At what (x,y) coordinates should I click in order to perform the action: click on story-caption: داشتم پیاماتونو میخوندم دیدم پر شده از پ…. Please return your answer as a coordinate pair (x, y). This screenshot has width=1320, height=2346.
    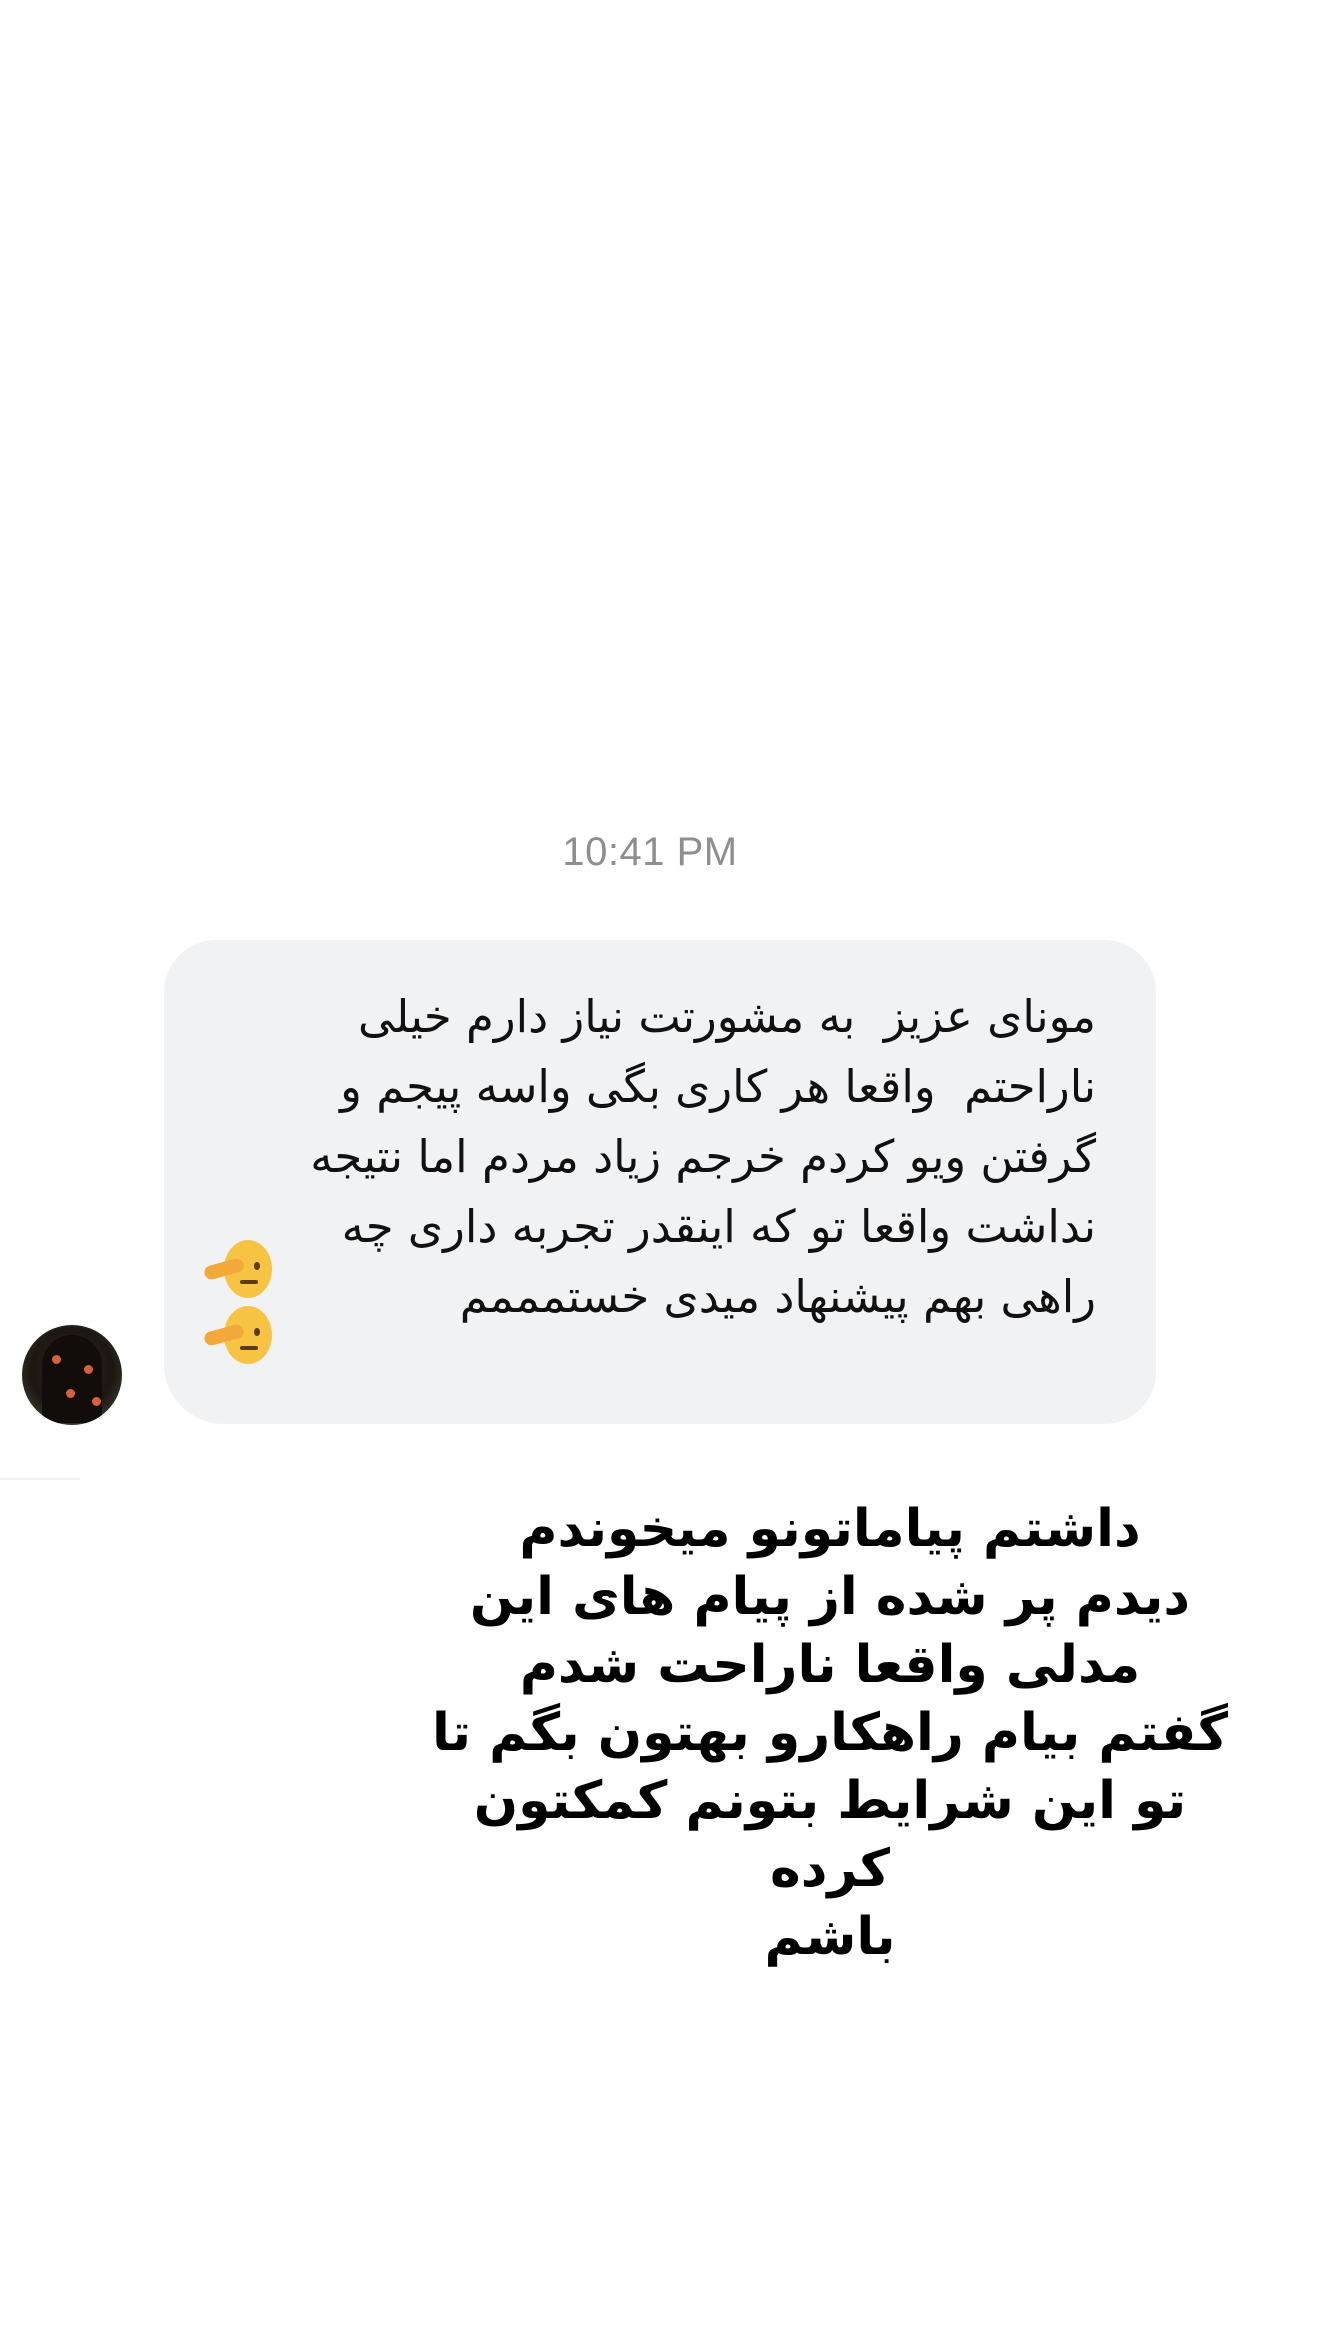
    Looking at the image, I should click on (830, 1733).